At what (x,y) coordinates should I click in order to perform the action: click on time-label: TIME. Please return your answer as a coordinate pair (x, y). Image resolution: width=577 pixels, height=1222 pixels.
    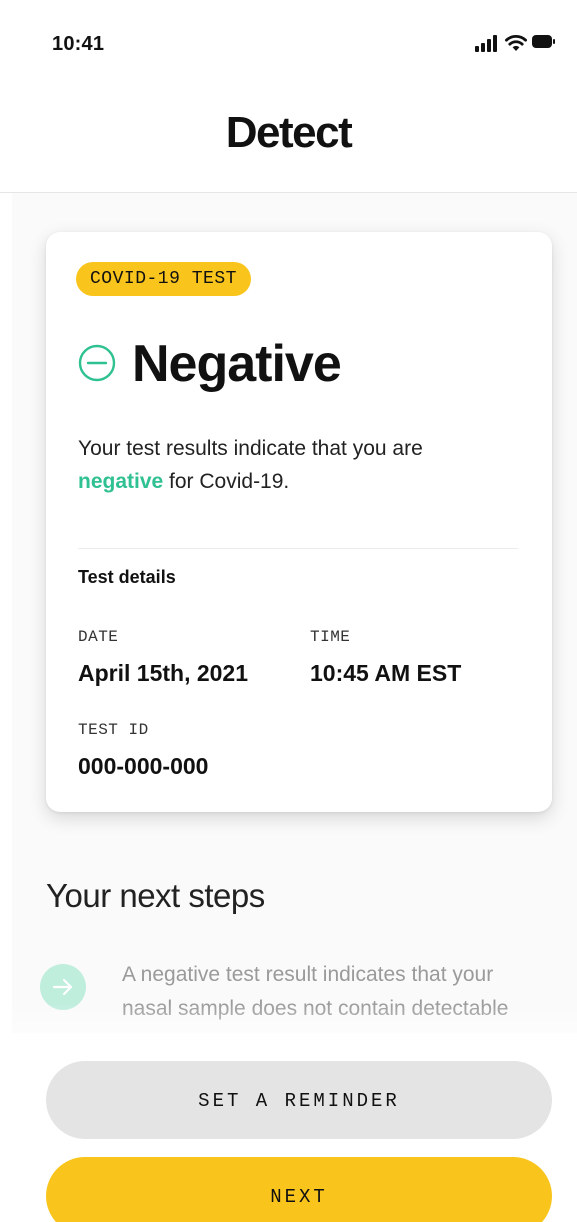
    Looking at the image, I should click on (330, 637).